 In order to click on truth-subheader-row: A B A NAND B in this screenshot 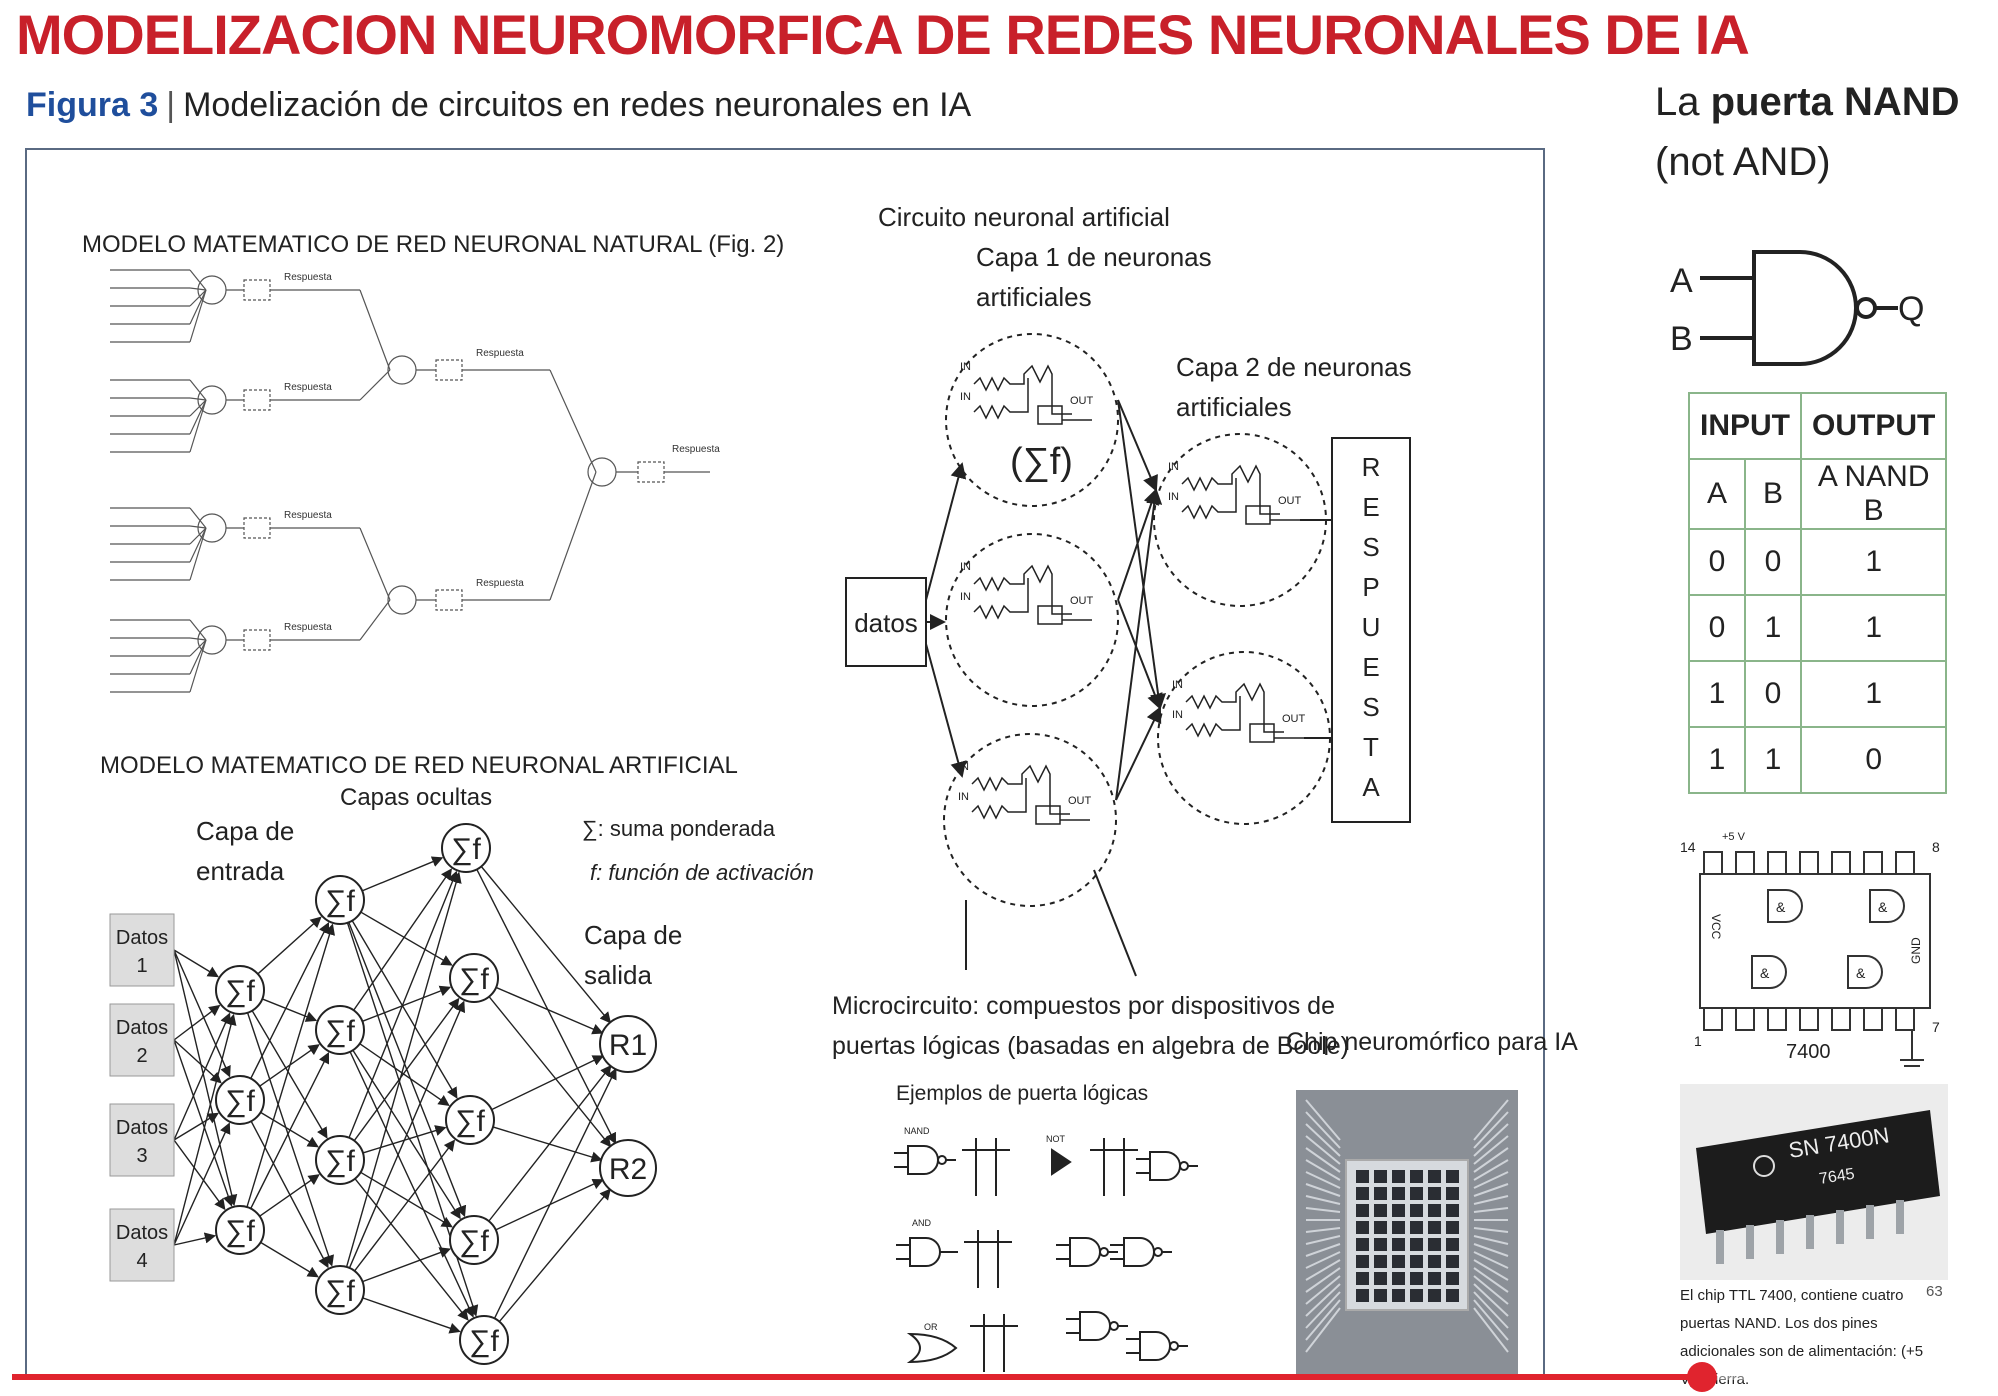, I will do `click(1818, 494)`.